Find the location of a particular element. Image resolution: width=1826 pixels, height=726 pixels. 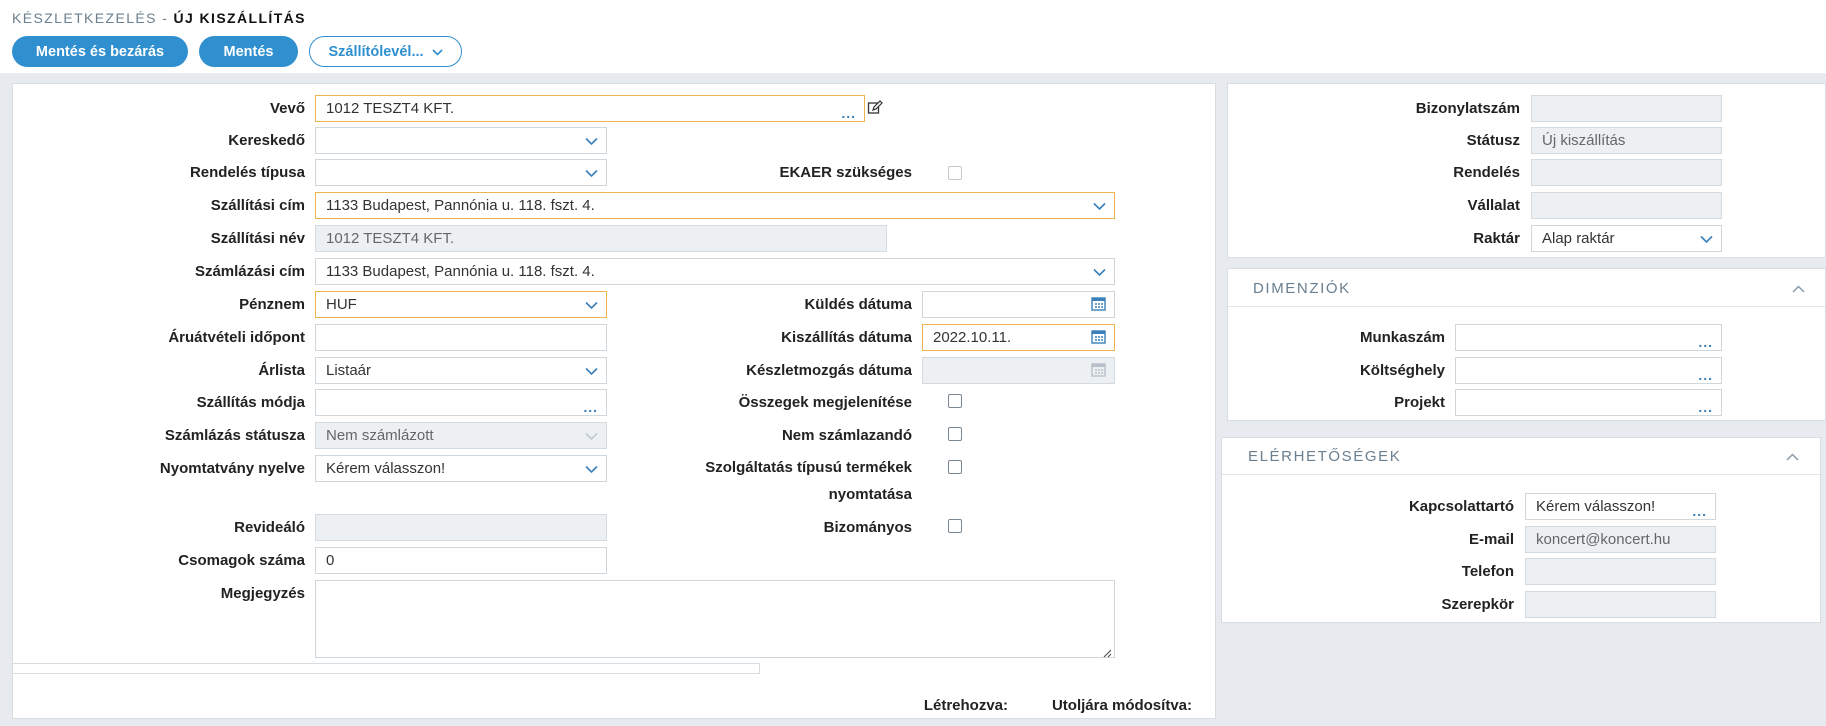

bizonylatszam-label: Bizonylatszám is located at coordinates (1467, 108).